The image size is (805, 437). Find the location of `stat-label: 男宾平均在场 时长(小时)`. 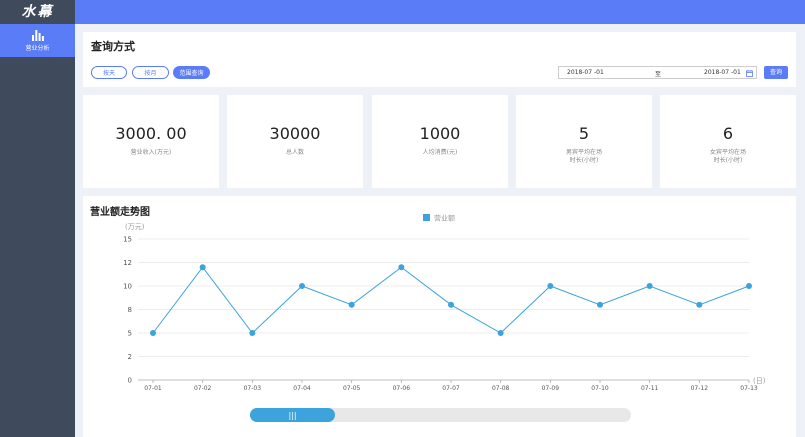

stat-label: 男宾平均在场 时长(小时) is located at coordinates (584, 157).